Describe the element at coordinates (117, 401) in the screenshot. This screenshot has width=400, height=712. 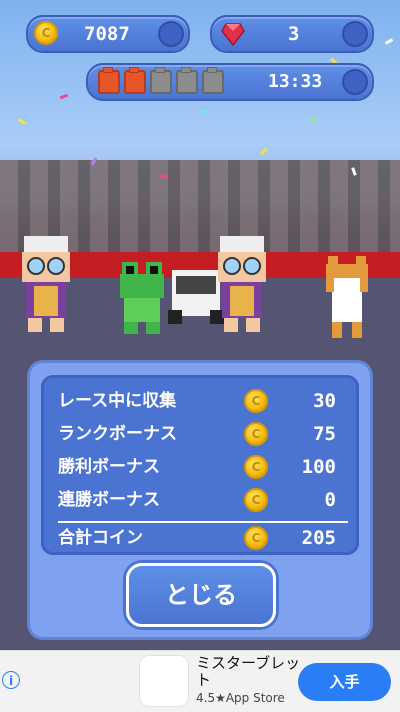
I see `result-label: レース中に収集` at that location.